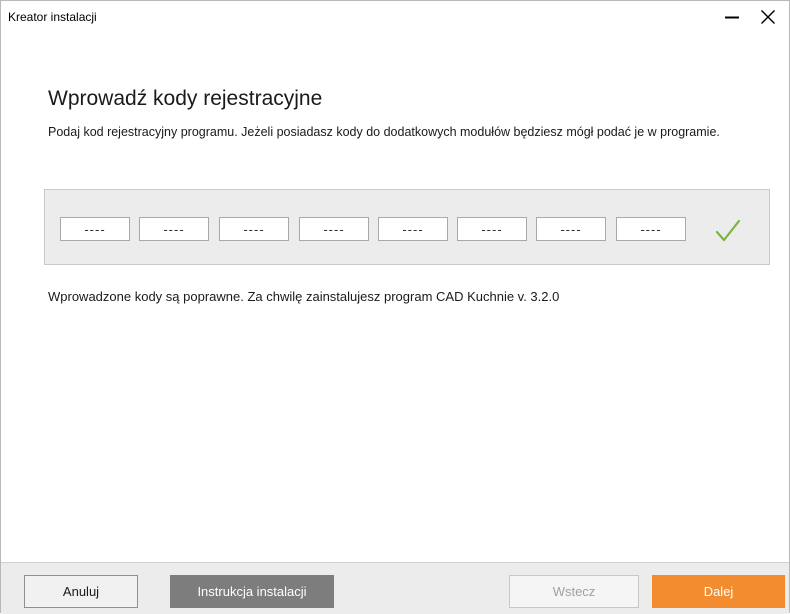 Image resolution: width=790 pixels, height=614 pixels. What do you see at coordinates (395, 16) in the screenshot?
I see `title-bar: Kreator instalacji` at bounding box center [395, 16].